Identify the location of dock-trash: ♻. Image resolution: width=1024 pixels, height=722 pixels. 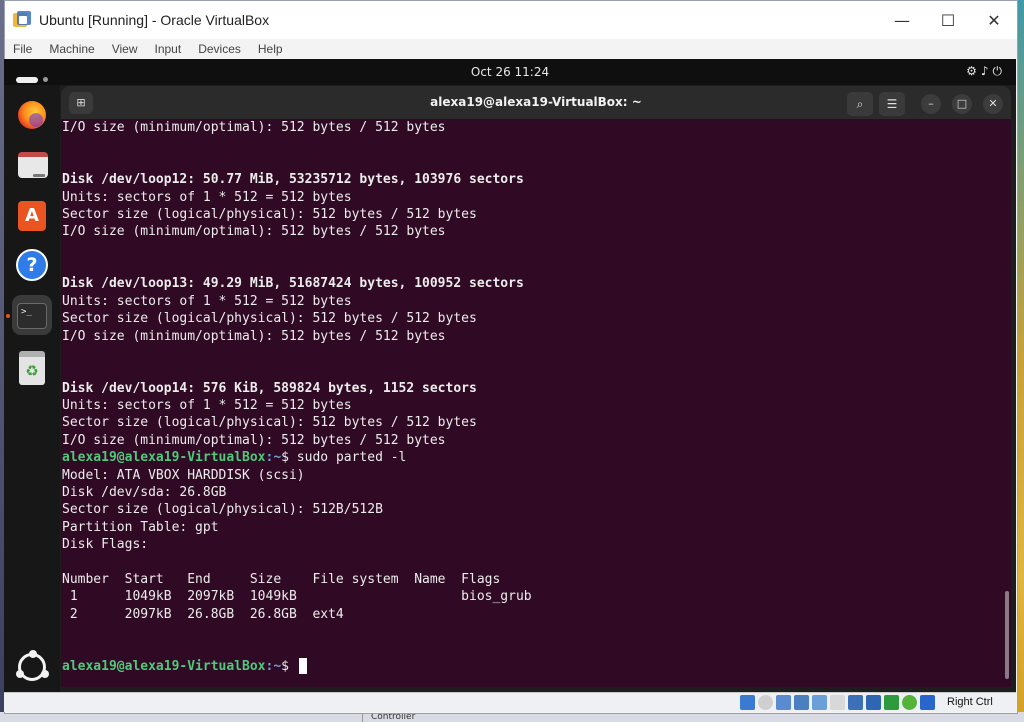
(32, 367).